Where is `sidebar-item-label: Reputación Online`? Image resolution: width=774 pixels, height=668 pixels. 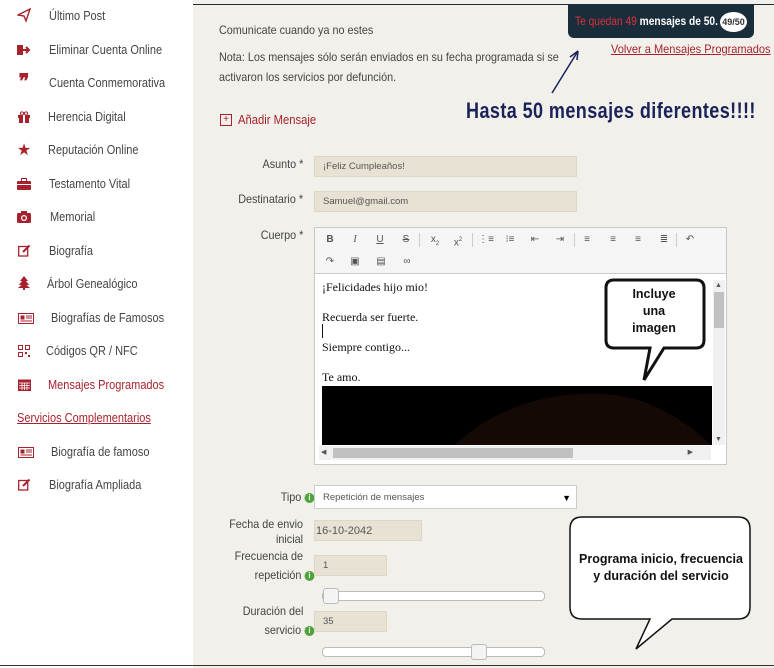
sidebar-item-label: Reputación Online is located at coordinates (93, 150).